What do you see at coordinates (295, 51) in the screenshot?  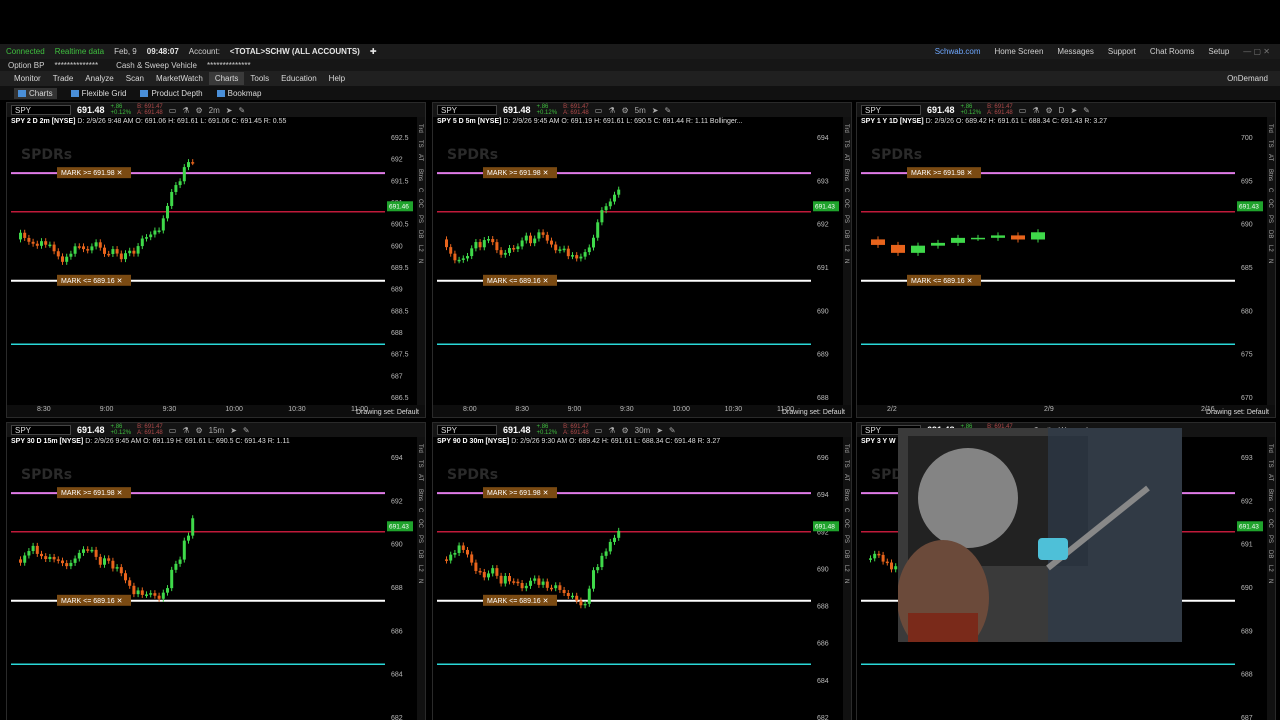 I see `account-selector: <TOTAL>SCHW (ALL ACCOUNTS)` at bounding box center [295, 51].